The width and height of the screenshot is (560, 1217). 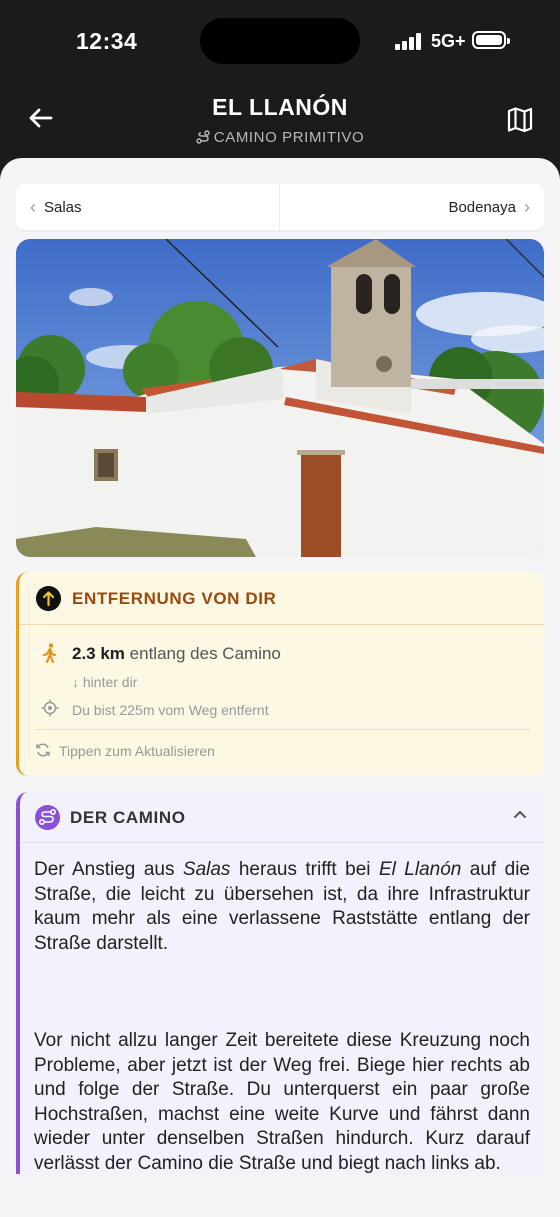 What do you see at coordinates (282, 817) in the screenshot?
I see `camino-card-header: DER CAMINO` at bounding box center [282, 817].